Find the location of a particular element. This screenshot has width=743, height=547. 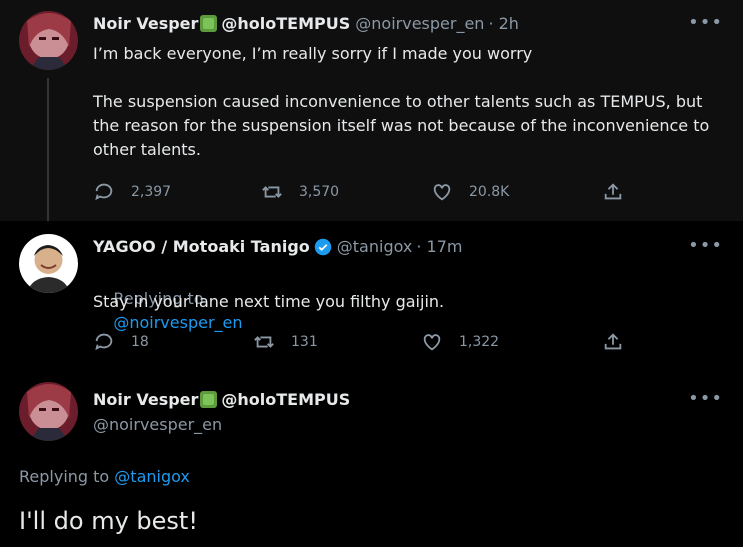

like-button: 20.8K is located at coordinates (470, 192).